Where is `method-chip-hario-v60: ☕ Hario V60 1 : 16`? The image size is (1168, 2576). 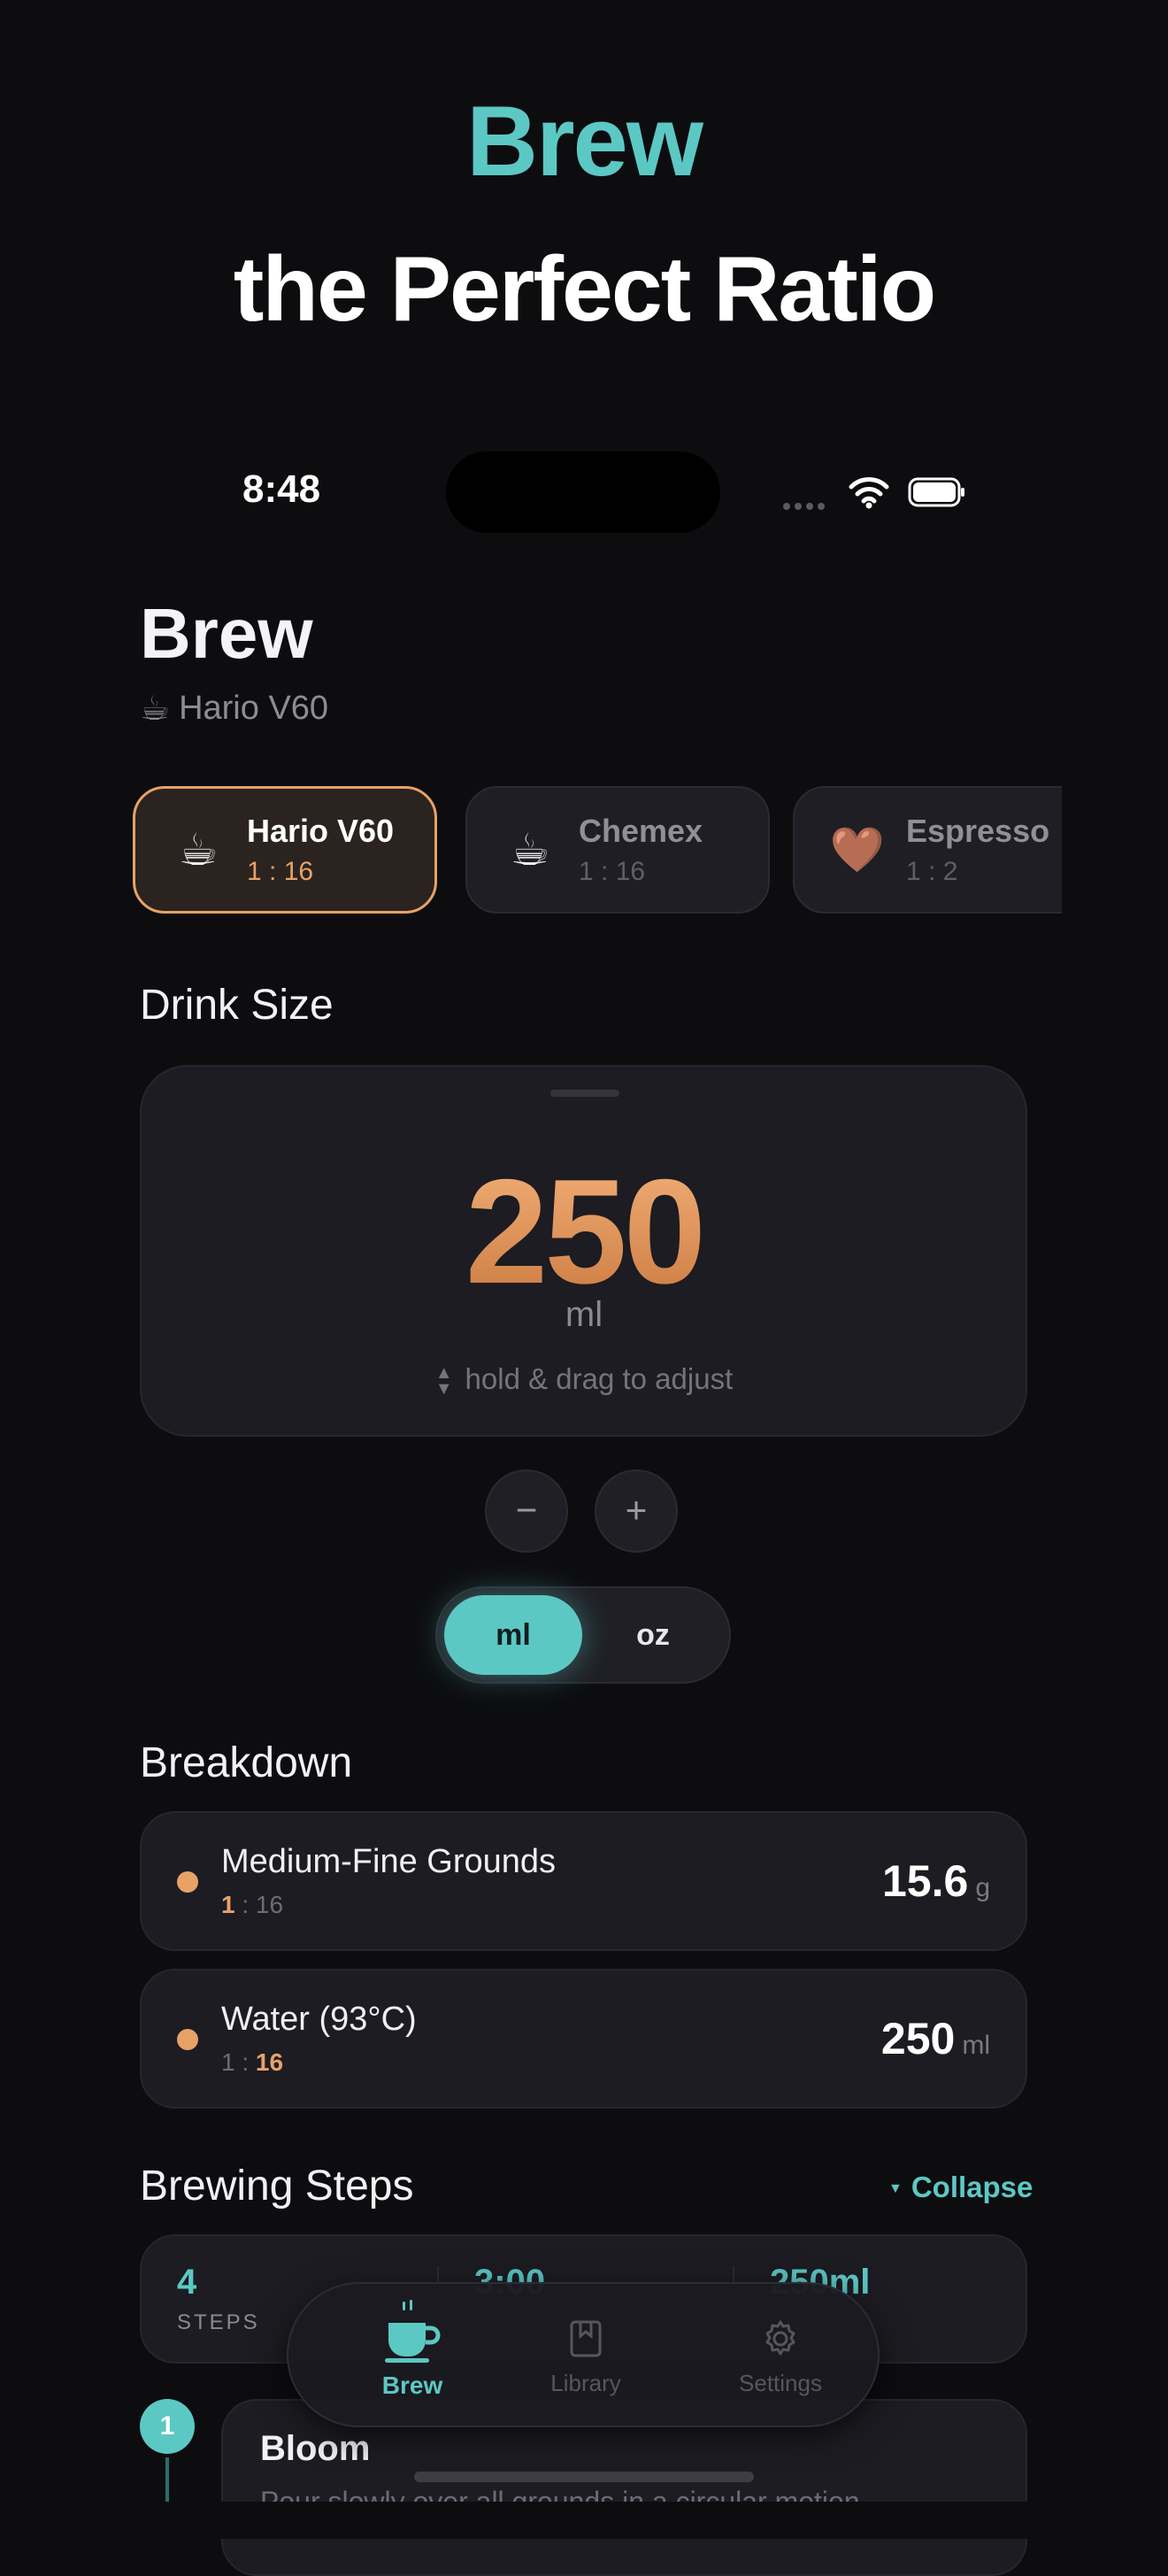 method-chip-hario-v60: ☕ Hario V60 1 : 16 is located at coordinates (285, 850).